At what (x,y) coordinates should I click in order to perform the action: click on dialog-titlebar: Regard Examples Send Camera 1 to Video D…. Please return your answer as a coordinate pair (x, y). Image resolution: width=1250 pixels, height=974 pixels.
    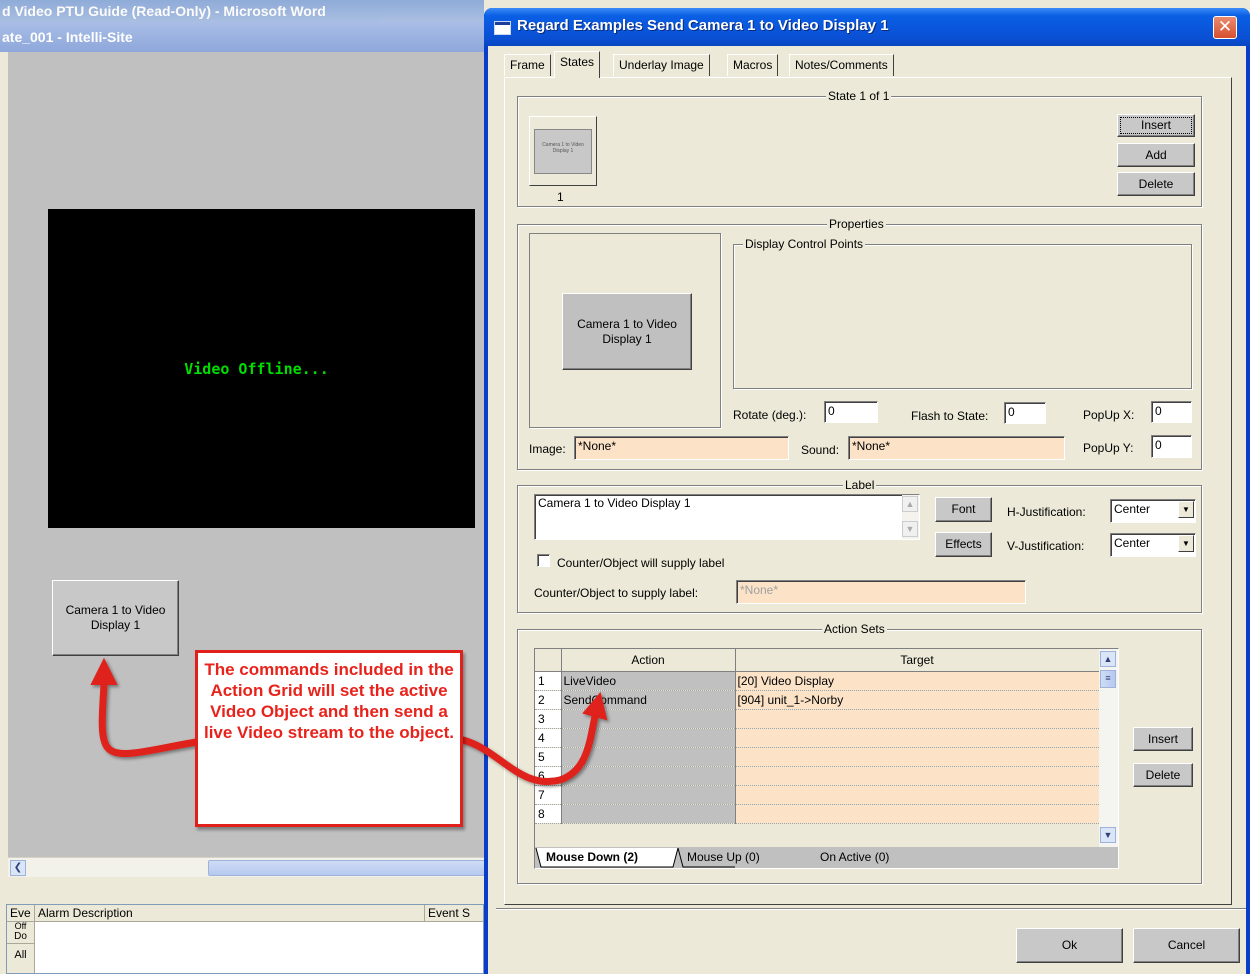
    Looking at the image, I should click on (867, 27).